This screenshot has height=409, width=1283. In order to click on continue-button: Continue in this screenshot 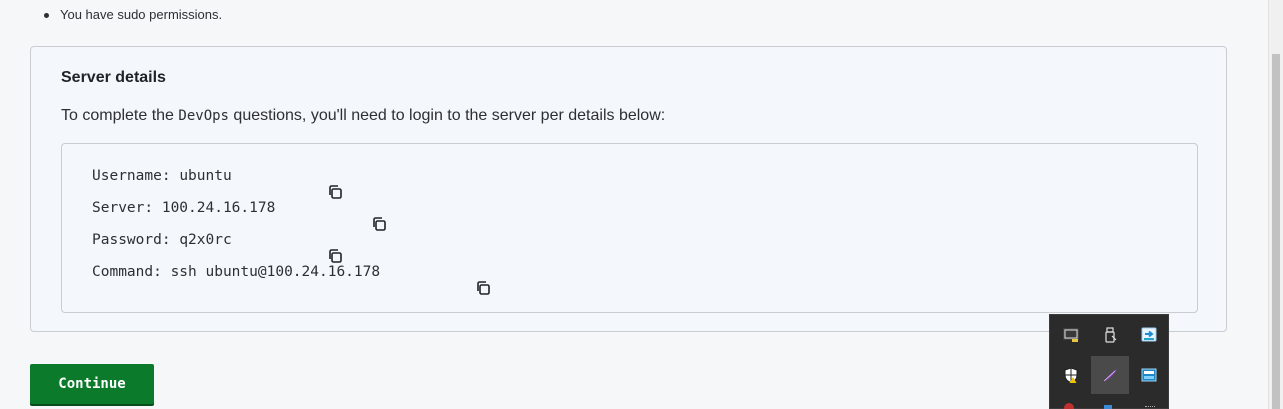, I will do `click(92, 384)`.